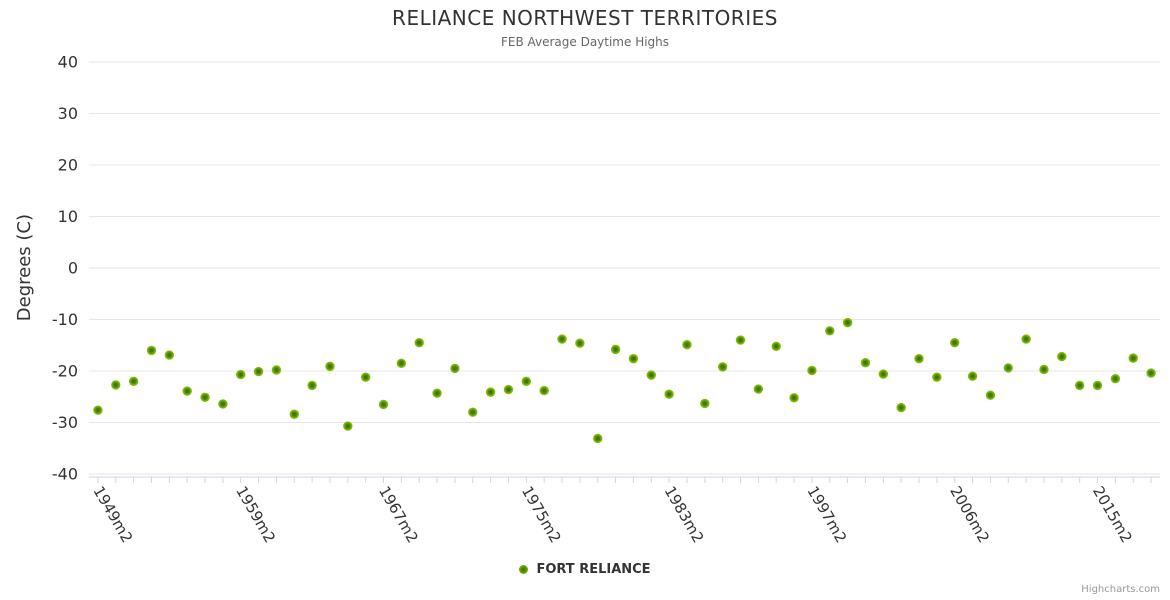  I want to click on y-axis-label: -40, so click(65, 474).